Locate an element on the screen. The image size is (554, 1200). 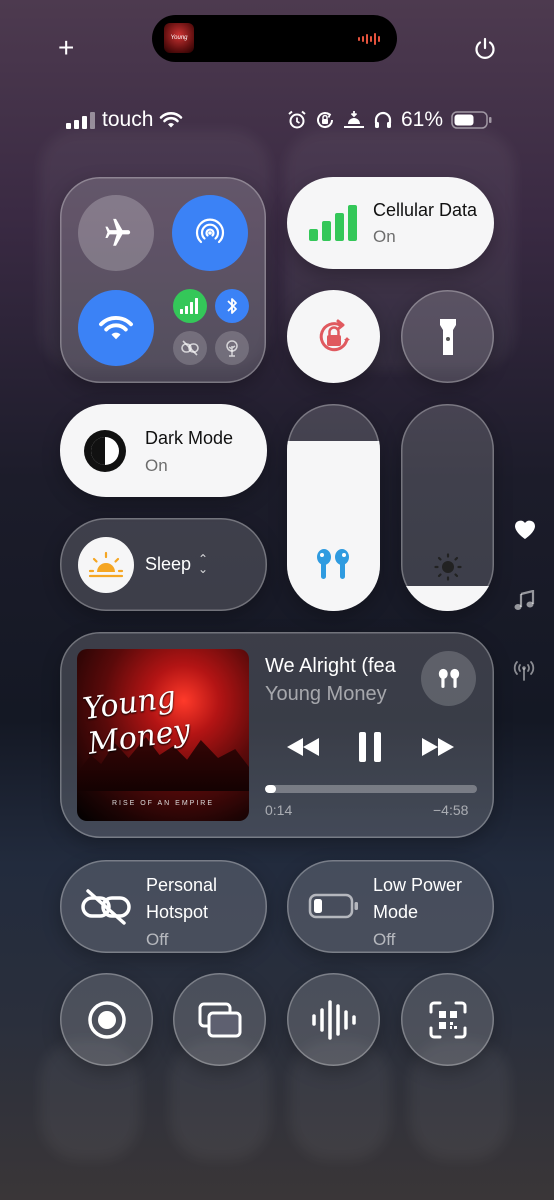
cellular-mini-button is located at coordinates (190, 306).